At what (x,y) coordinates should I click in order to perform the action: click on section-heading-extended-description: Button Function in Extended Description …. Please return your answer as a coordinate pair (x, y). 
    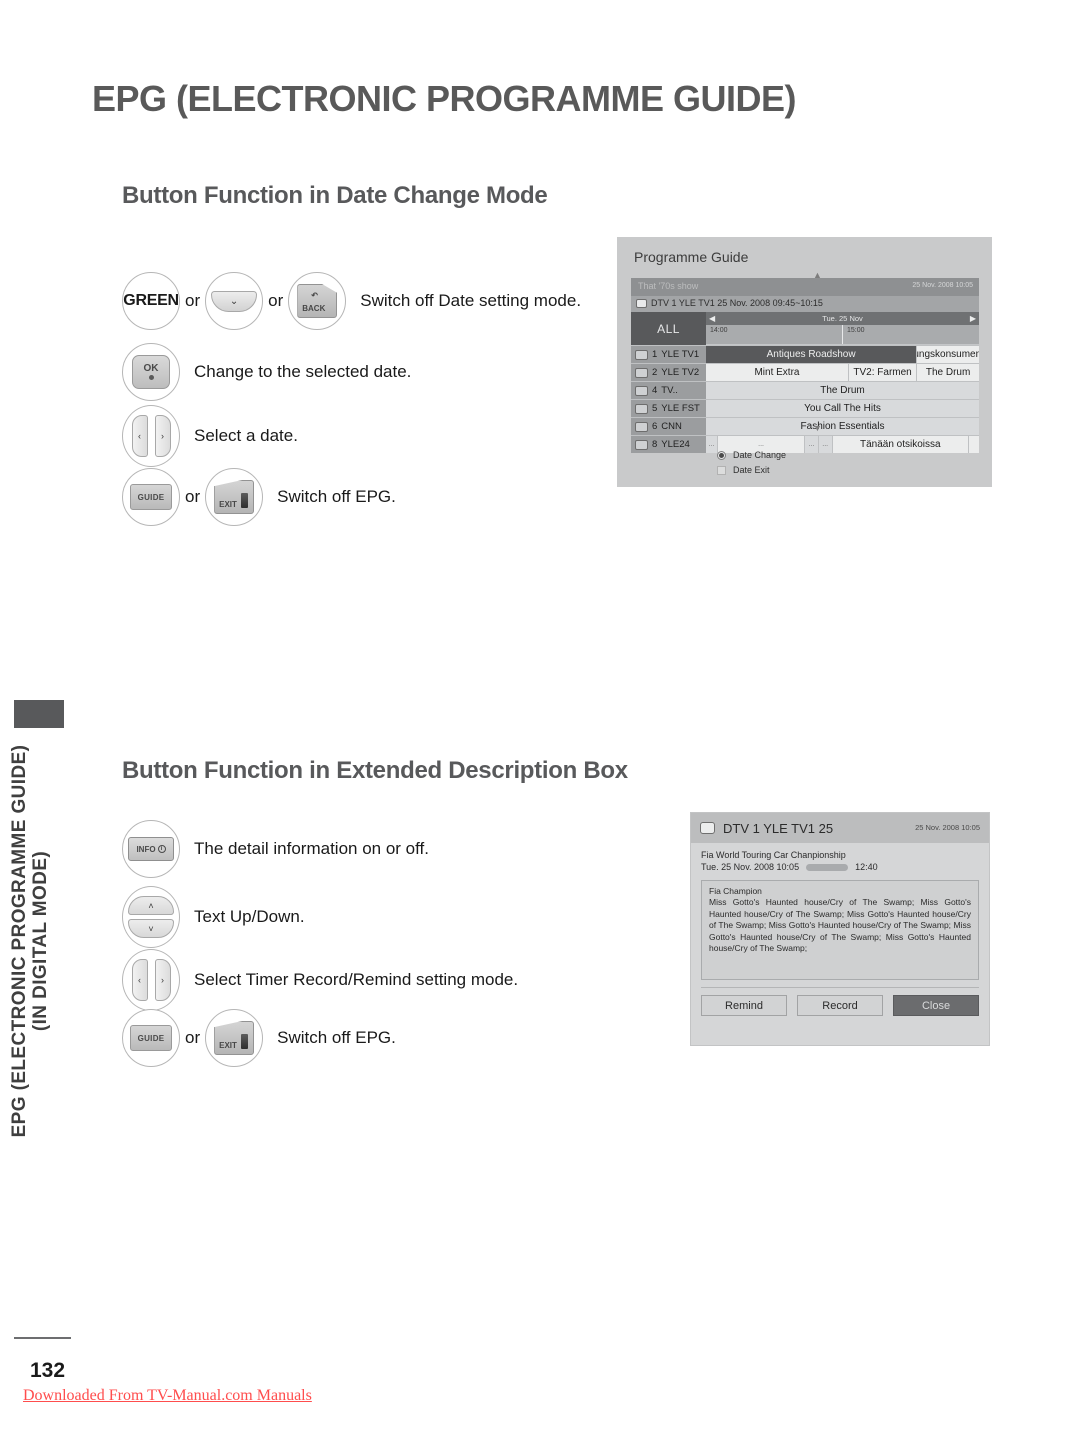
    Looking at the image, I should click on (375, 770).